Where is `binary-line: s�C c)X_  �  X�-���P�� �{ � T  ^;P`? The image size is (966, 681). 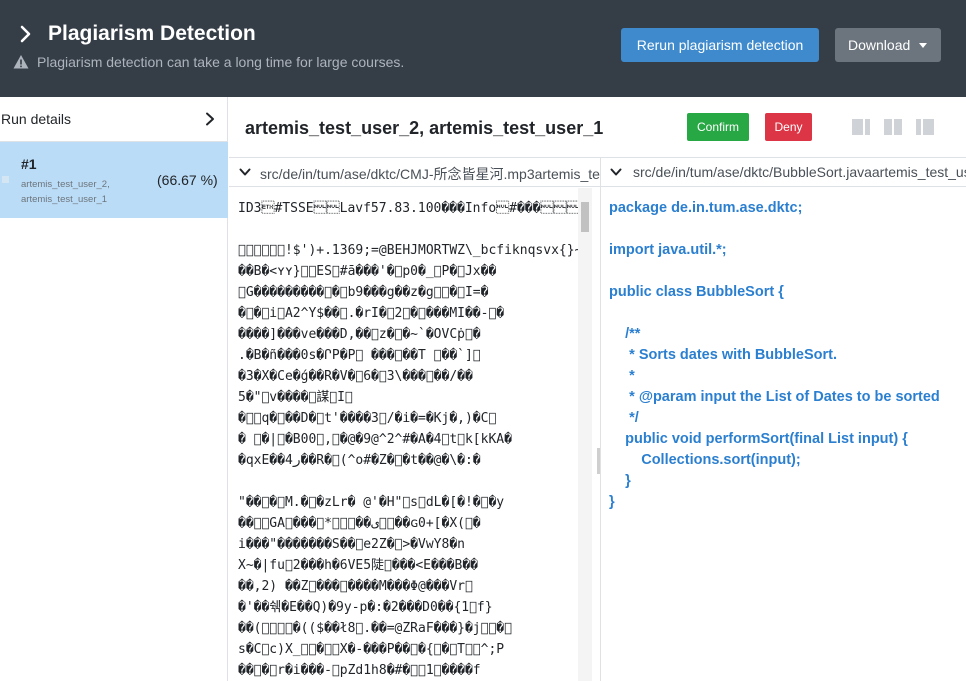
binary-line: s�C c)X_  �  X�-���P�� �{ � T  ^;P is located at coordinates (371, 649).